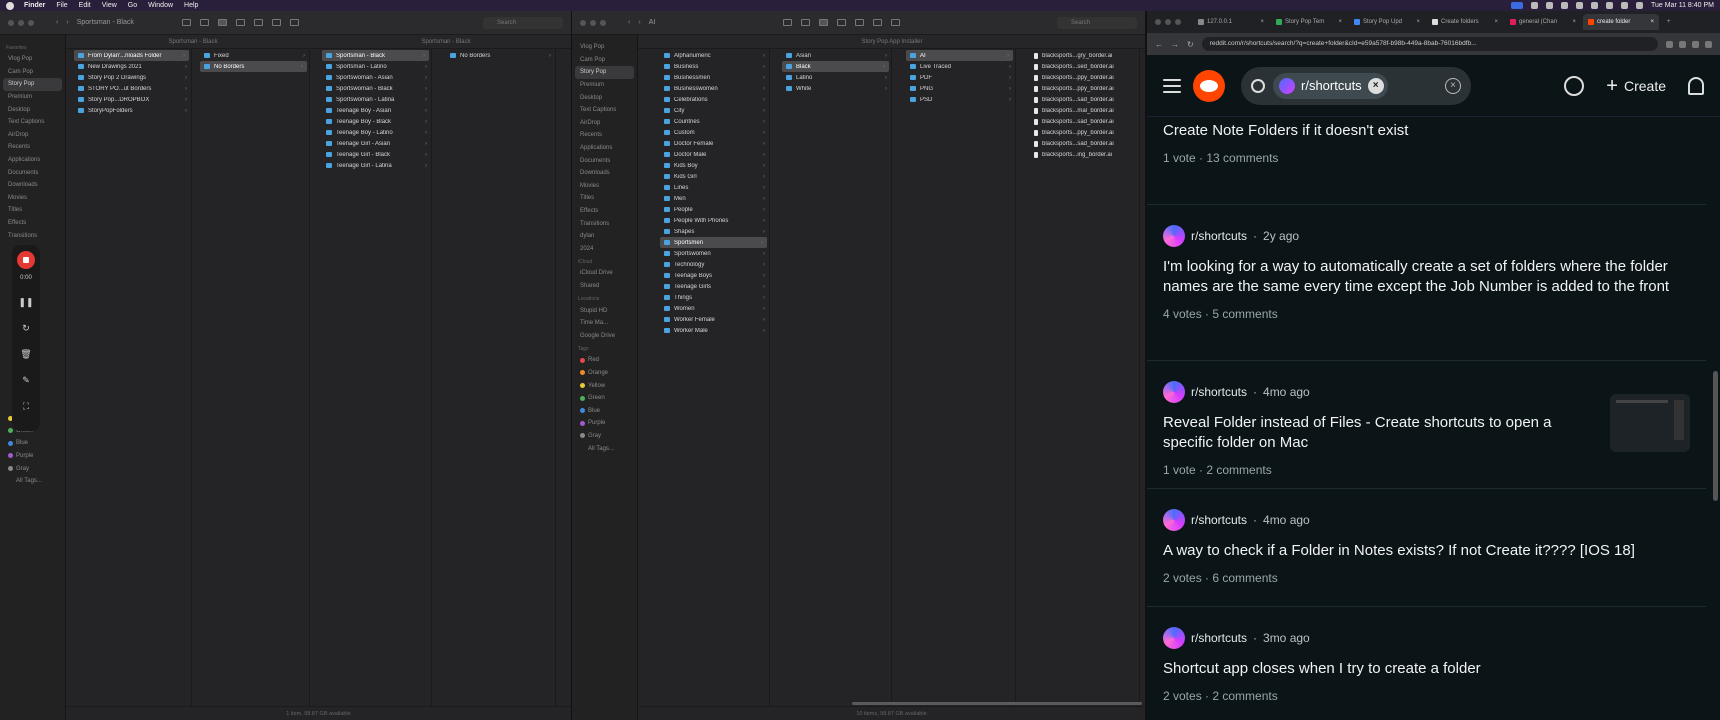  Describe the element at coordinates (713, 55) in the screenshot. I see `folder-row: Alphanumeric ›` at that location.